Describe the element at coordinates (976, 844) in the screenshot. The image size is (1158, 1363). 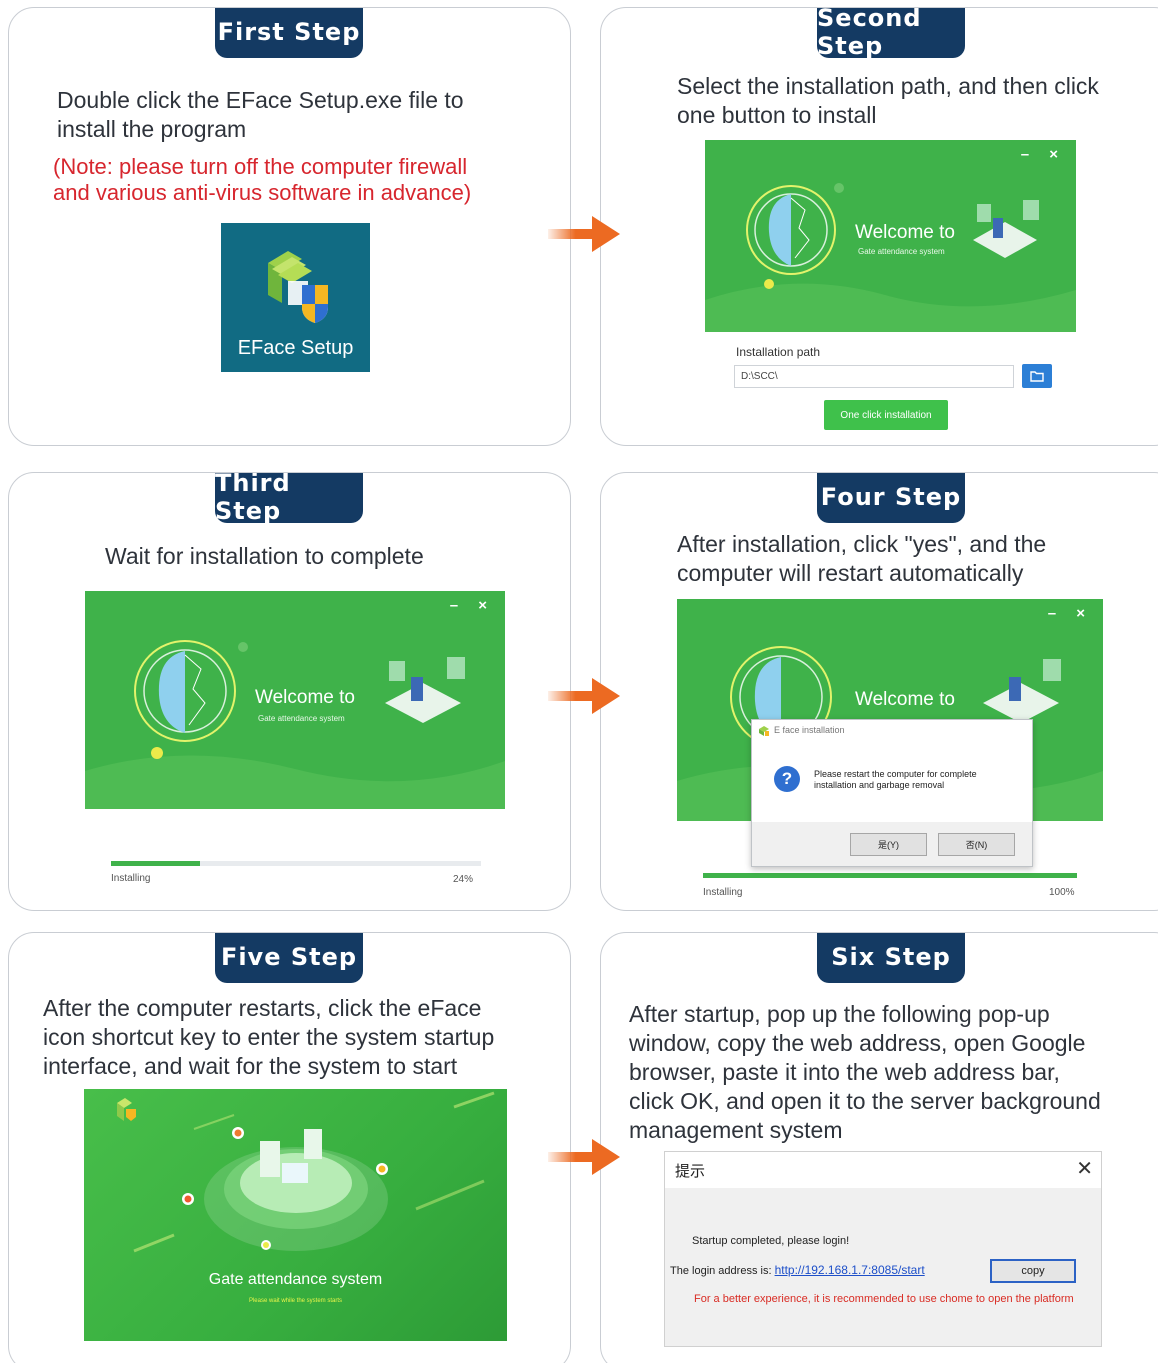
I see `no-button: 否(N)` at that location.